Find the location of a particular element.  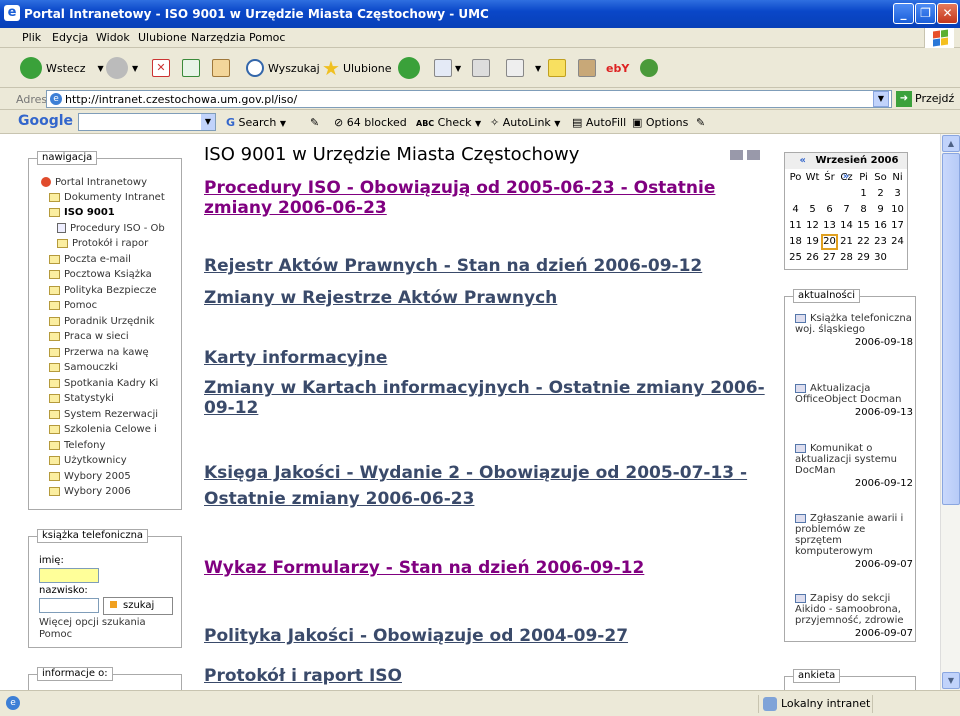

google-search-input: ▼ is located at coordinates (147, 122).